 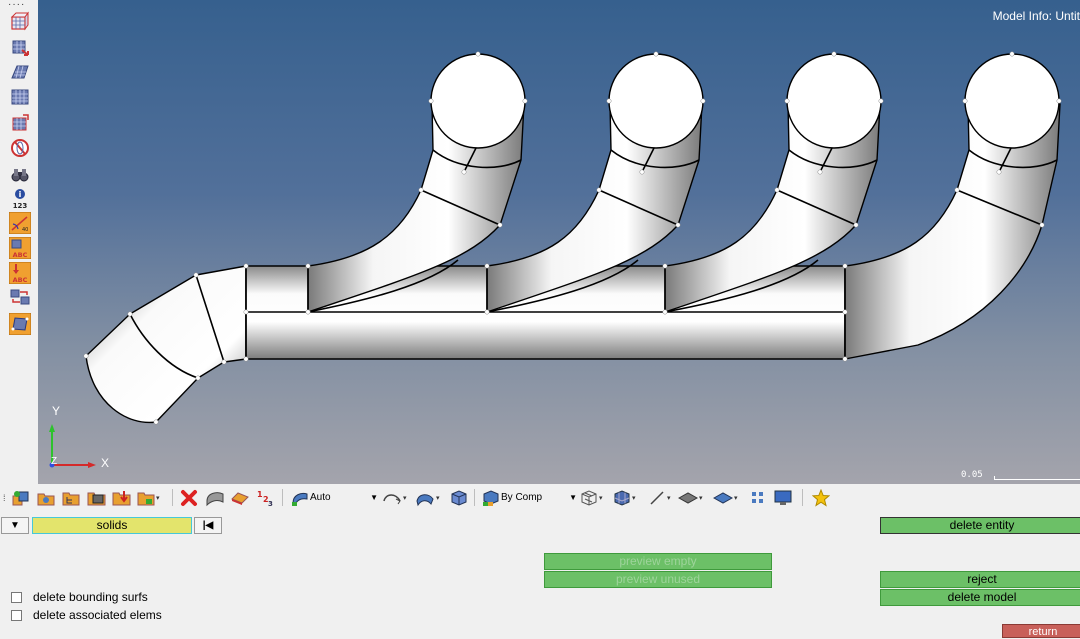 I want to click on measure-icon: 40, so click(x=20, y=223).